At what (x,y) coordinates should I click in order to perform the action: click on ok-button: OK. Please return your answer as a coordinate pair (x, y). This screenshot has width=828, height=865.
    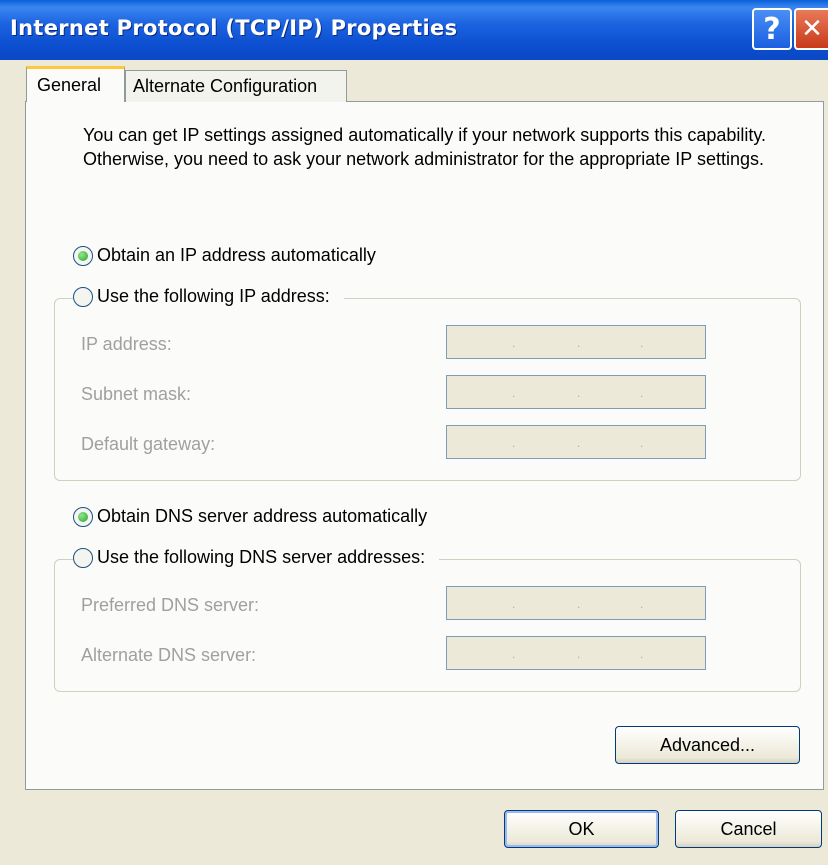
    Looking at the image, I should click on (581, 829).